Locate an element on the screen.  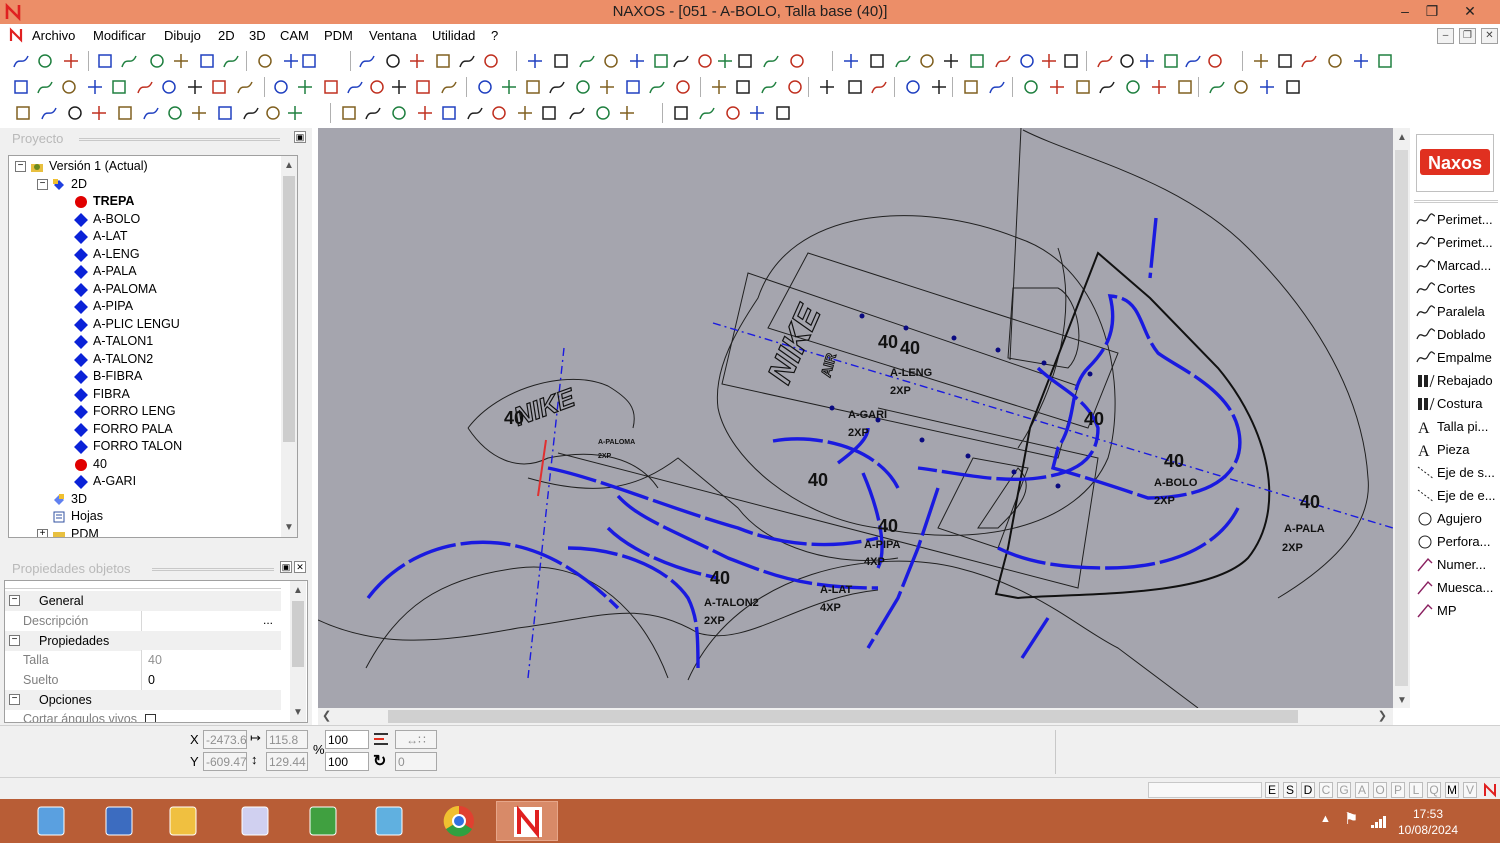
menu-cam: CAM is located at coordinates (294, 35).